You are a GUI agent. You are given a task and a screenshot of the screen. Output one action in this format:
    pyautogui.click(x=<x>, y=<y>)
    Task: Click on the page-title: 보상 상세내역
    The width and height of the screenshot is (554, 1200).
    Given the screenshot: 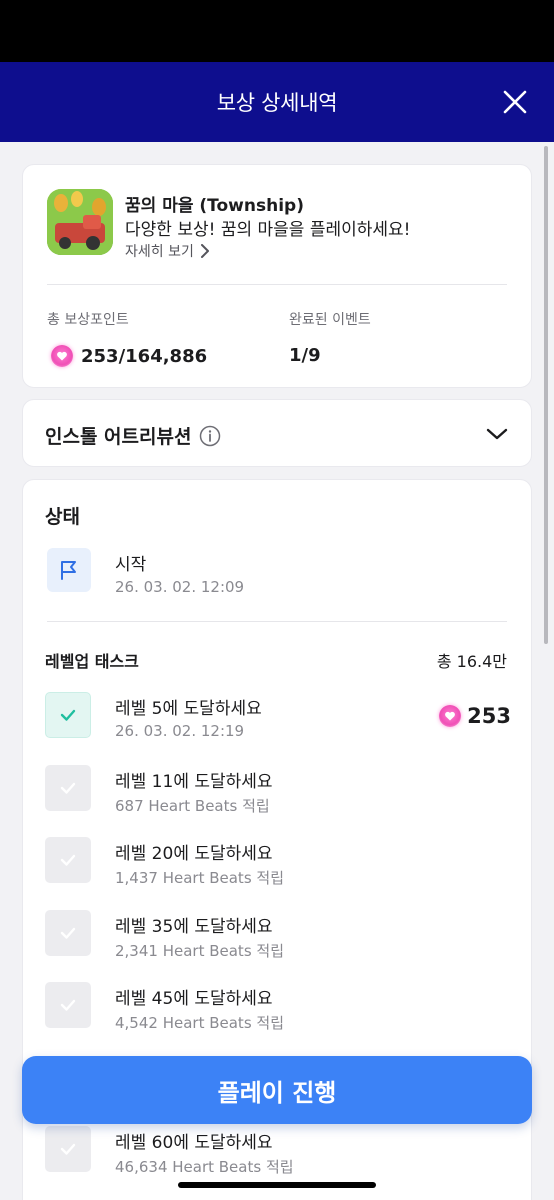 What is the action you would take?
    pyautogui.click(x=277, y=103)
    